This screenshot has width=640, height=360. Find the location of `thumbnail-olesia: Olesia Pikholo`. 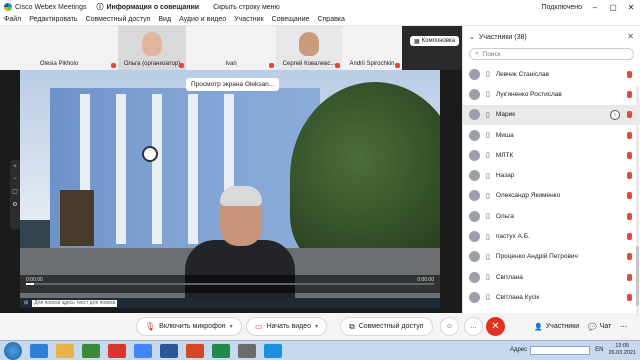

thumbnail-olesia: Olesia Pikholo is located at coordinates (59, 48).